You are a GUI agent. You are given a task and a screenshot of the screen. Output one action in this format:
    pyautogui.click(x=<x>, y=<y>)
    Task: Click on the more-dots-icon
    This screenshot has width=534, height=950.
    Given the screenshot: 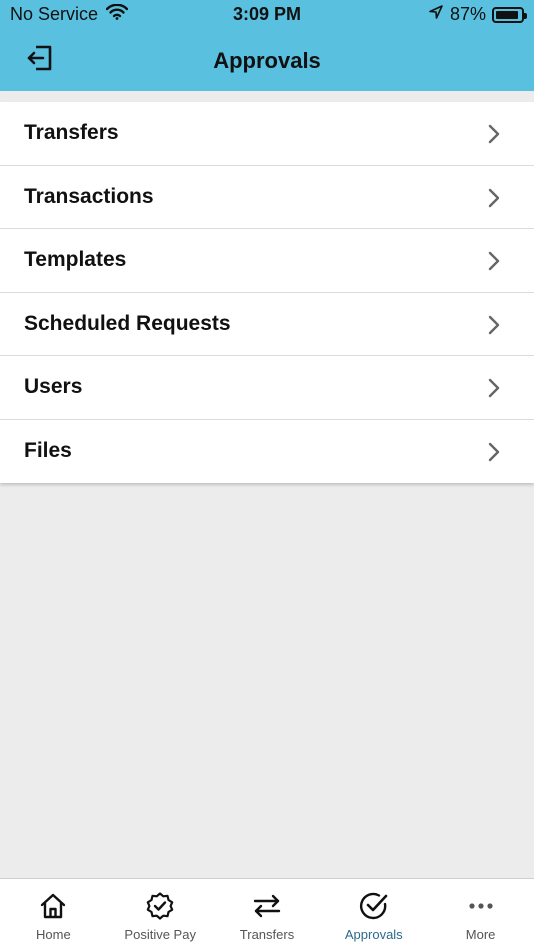 What is the action you would take?
    pyautogui.click(x=480, y=906)
    